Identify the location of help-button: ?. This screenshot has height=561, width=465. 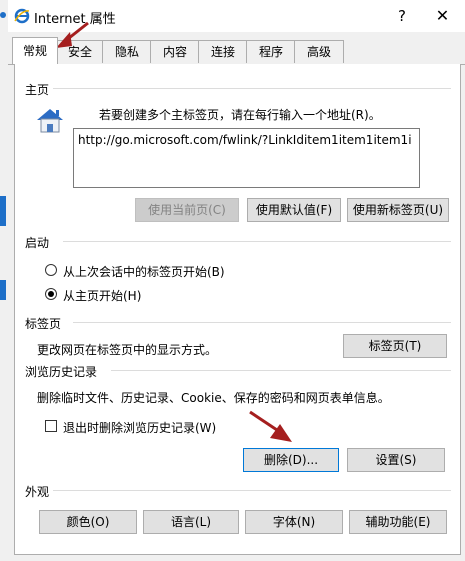
(402, 16).